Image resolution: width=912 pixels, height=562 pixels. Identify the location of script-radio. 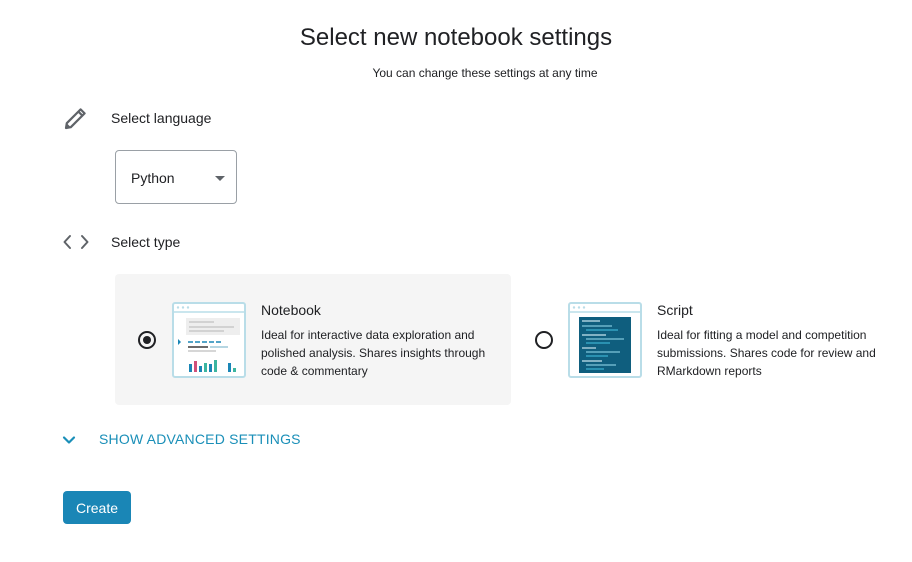
(544, 340).